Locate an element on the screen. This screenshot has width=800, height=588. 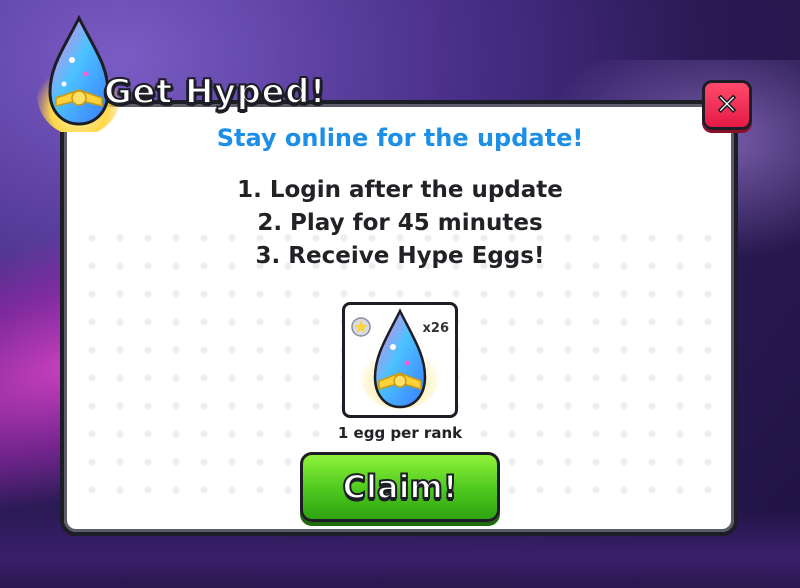
step-item: 3. Receive Hype Eggs! is located at coordinates (400, 256).